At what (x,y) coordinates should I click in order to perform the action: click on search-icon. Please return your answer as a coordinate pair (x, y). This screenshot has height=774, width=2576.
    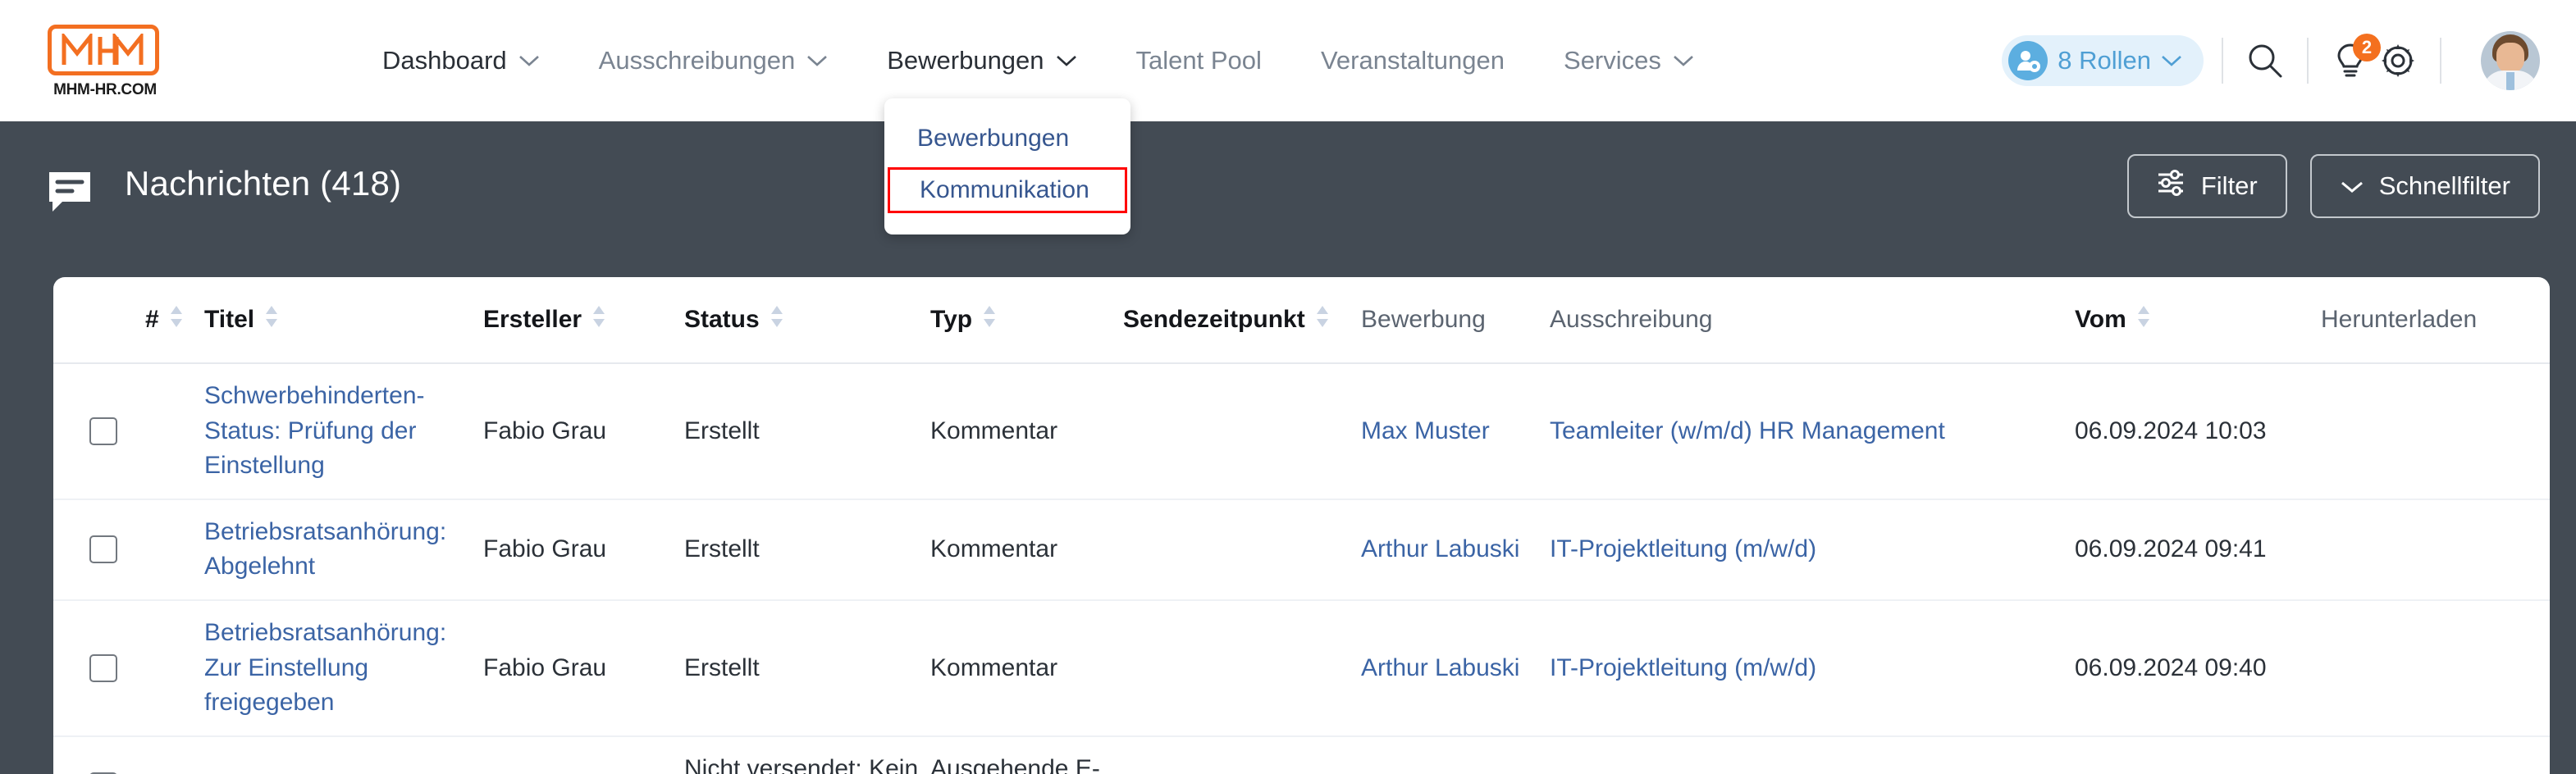
    Looking at the image, I should click on (2265, 61).